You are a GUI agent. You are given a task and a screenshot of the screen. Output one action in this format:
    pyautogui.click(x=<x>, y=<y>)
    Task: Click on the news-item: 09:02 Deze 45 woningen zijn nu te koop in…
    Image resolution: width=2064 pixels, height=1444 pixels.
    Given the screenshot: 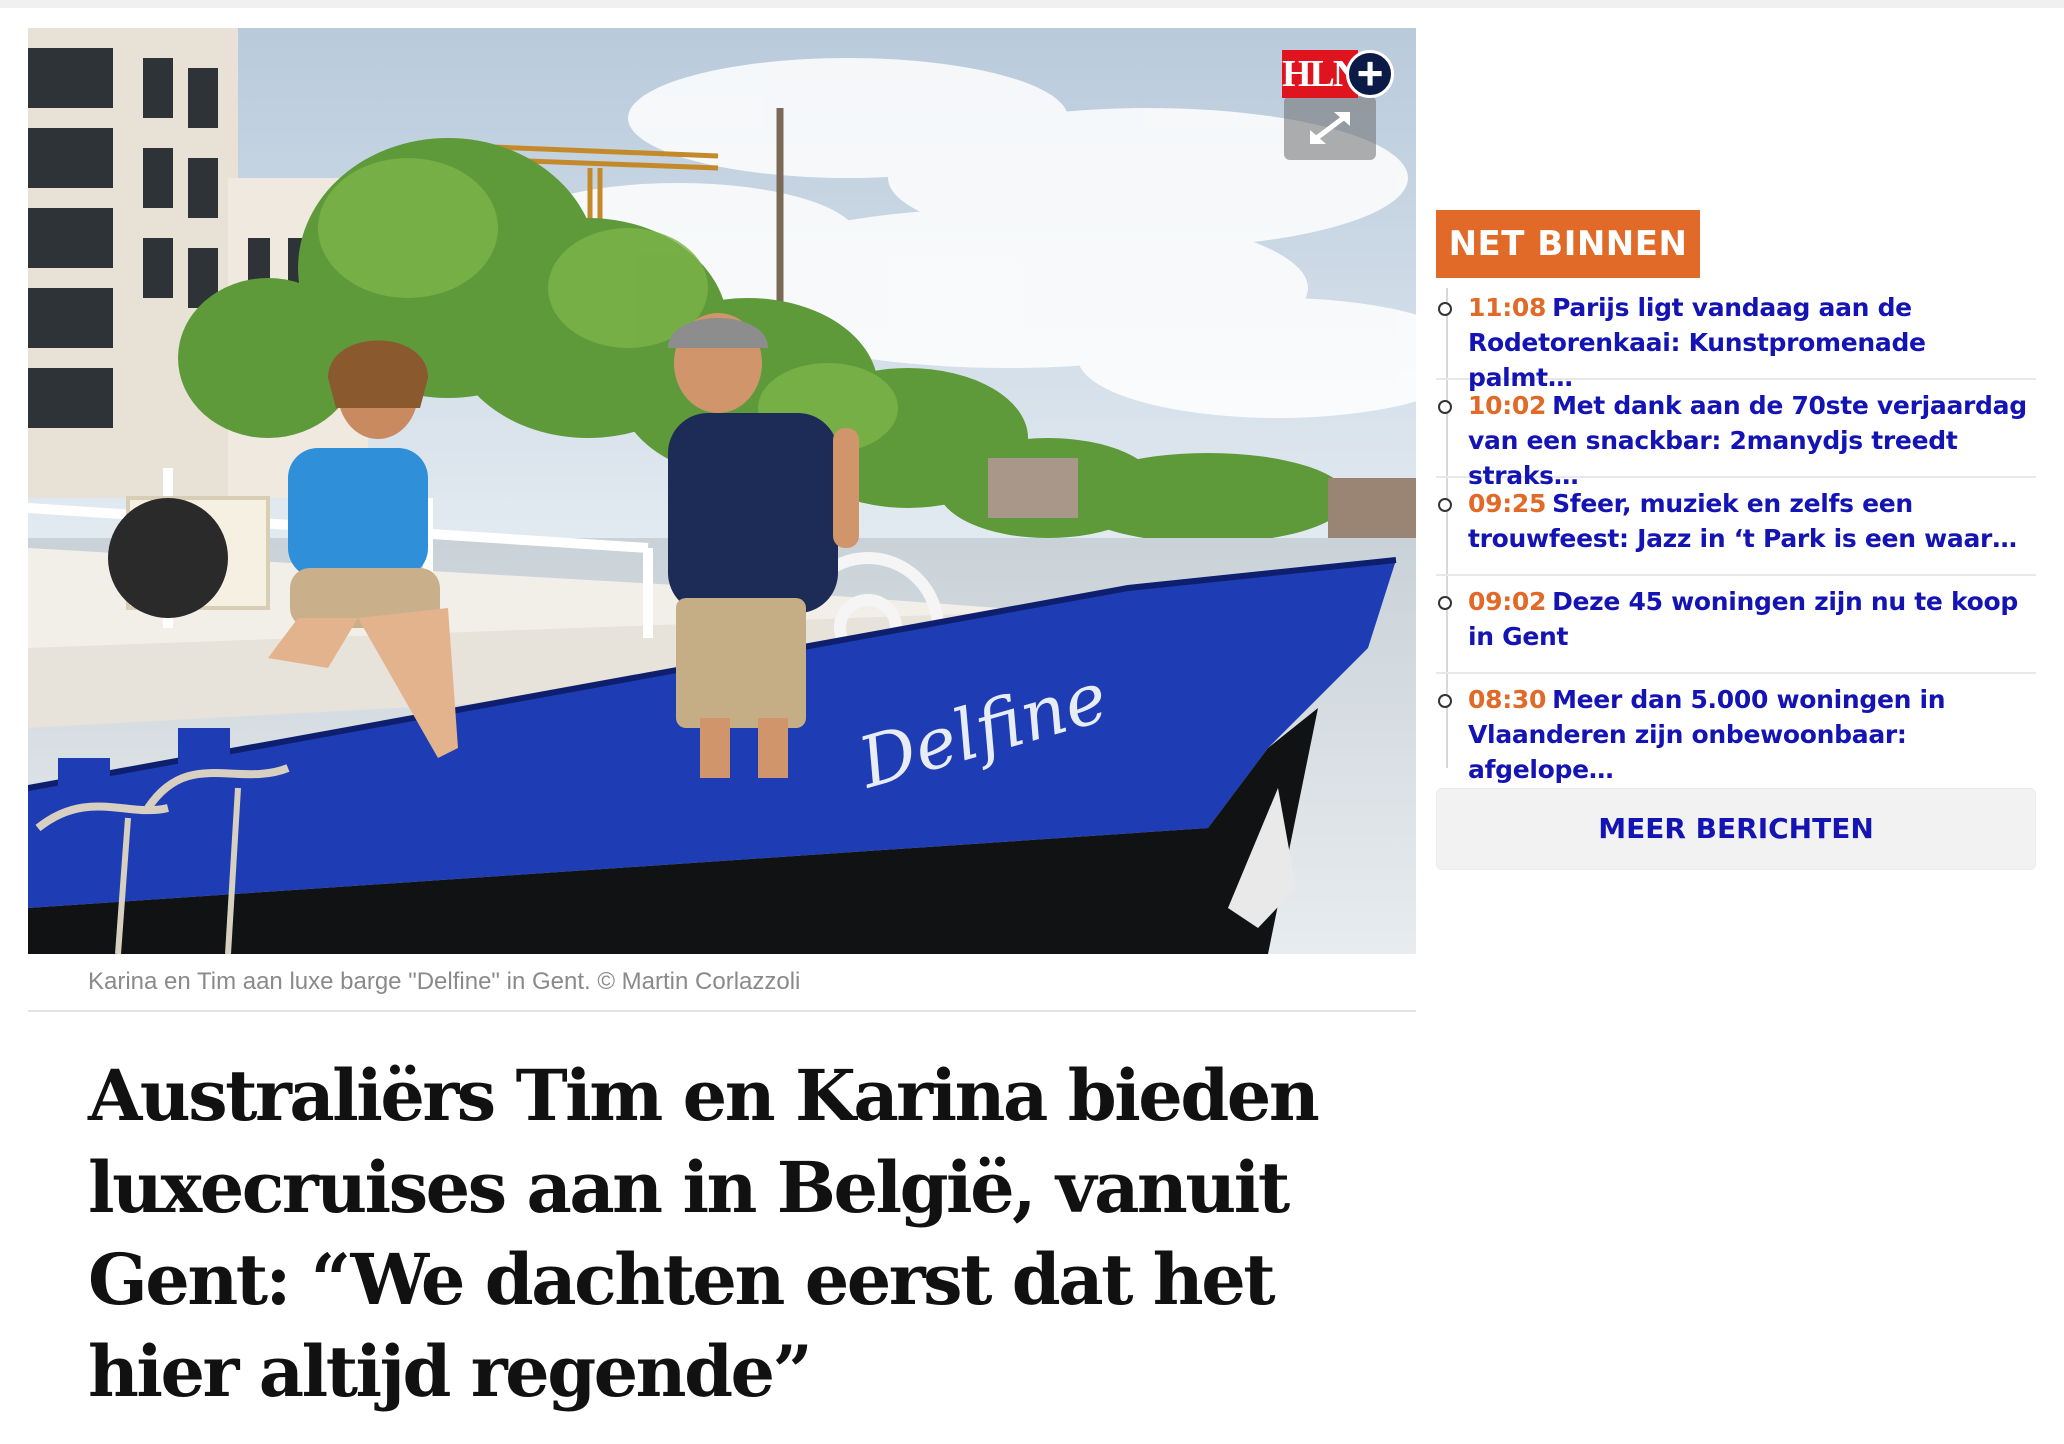 What is the action you would take?
    pyautogui.click(x=1736, y=625)
    